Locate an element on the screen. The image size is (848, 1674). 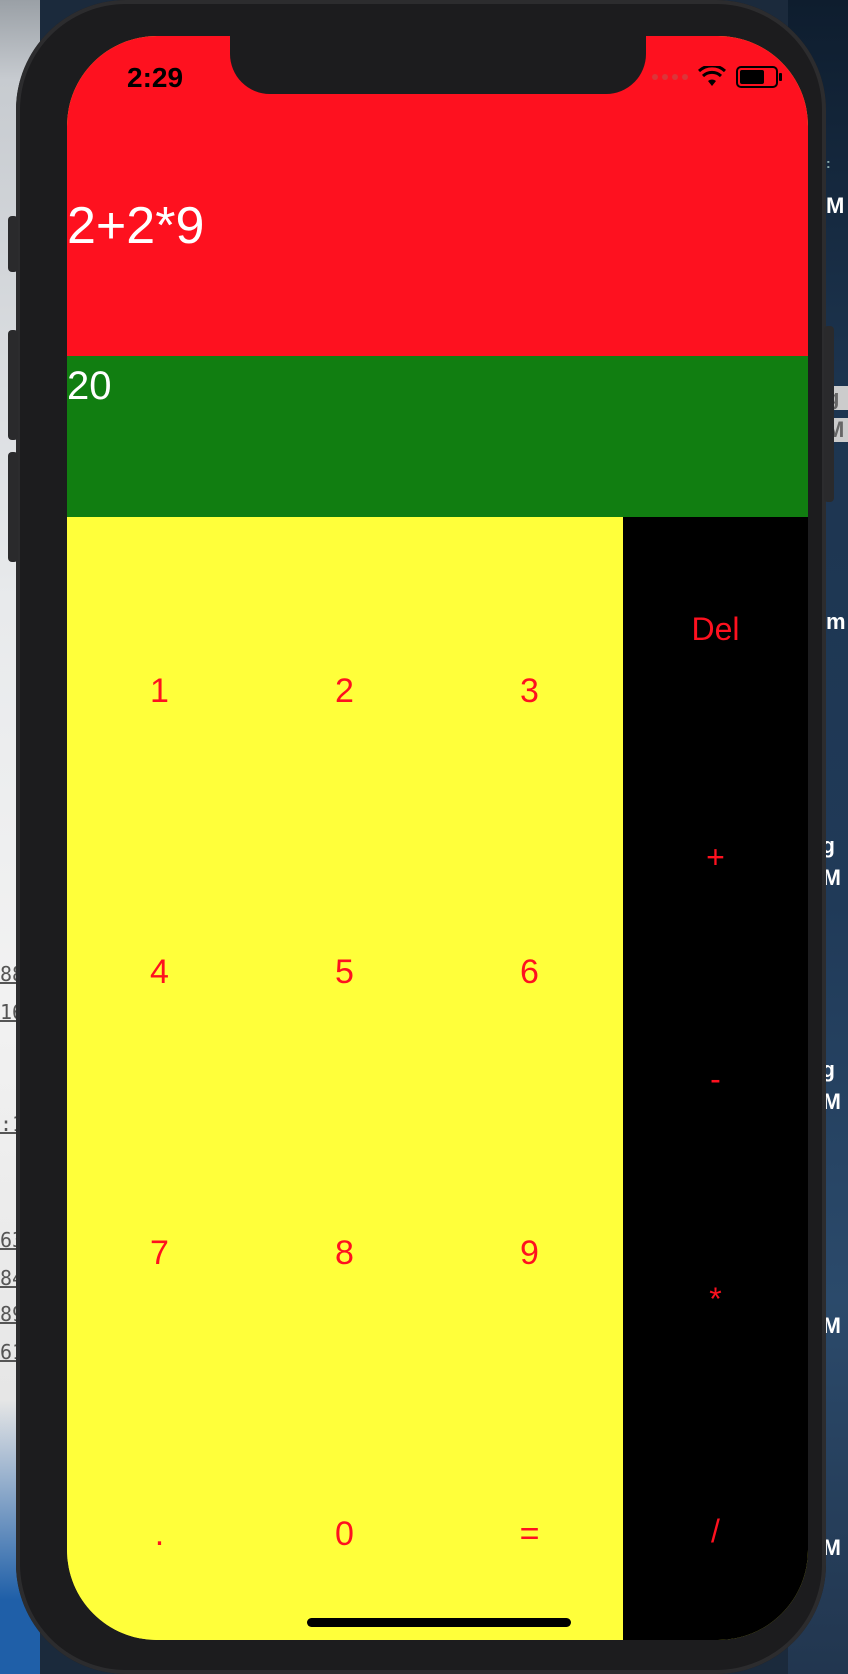
battery-icon is located at coordinates (759, 77).